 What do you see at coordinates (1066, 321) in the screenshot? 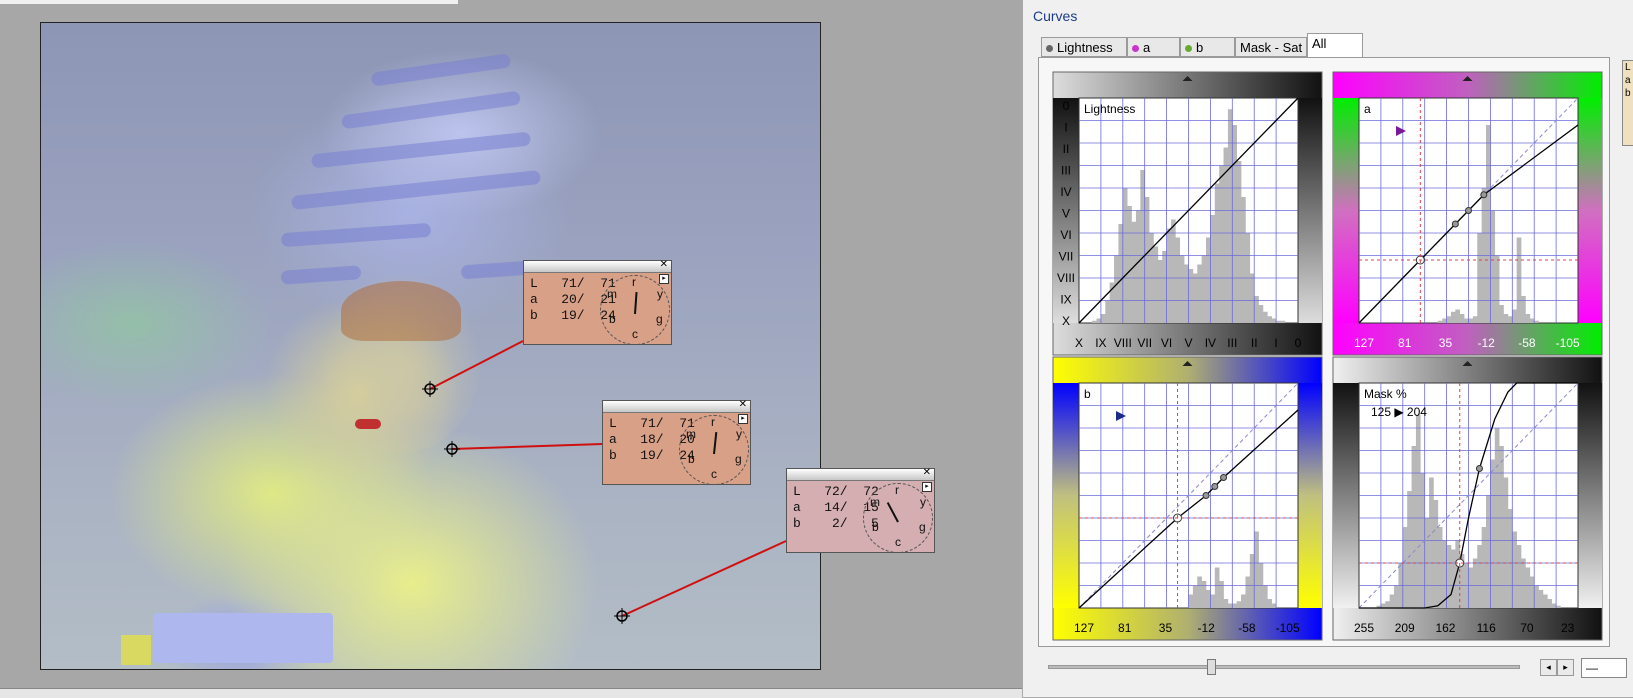
I see `y-tick-label: X` at bounding box center [1066, 321].